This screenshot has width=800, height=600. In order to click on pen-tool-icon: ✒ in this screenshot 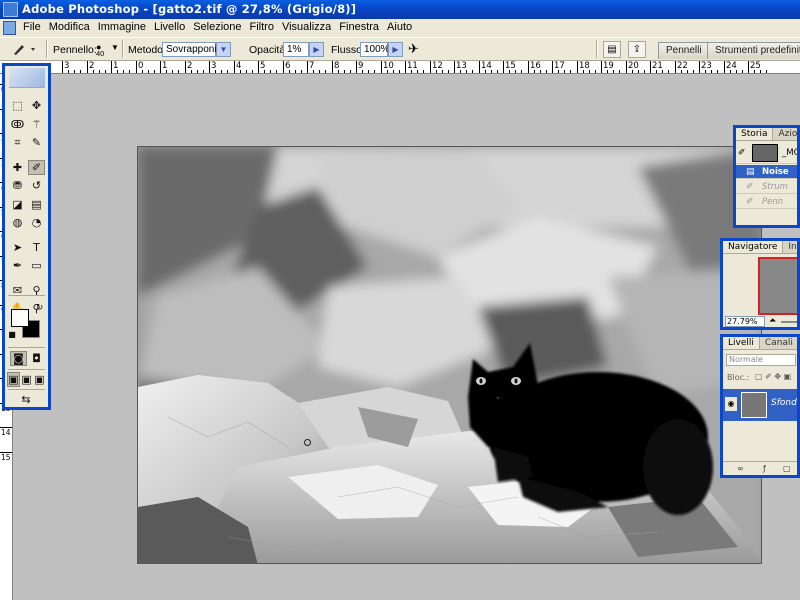, I will do `click(17, 265)`.